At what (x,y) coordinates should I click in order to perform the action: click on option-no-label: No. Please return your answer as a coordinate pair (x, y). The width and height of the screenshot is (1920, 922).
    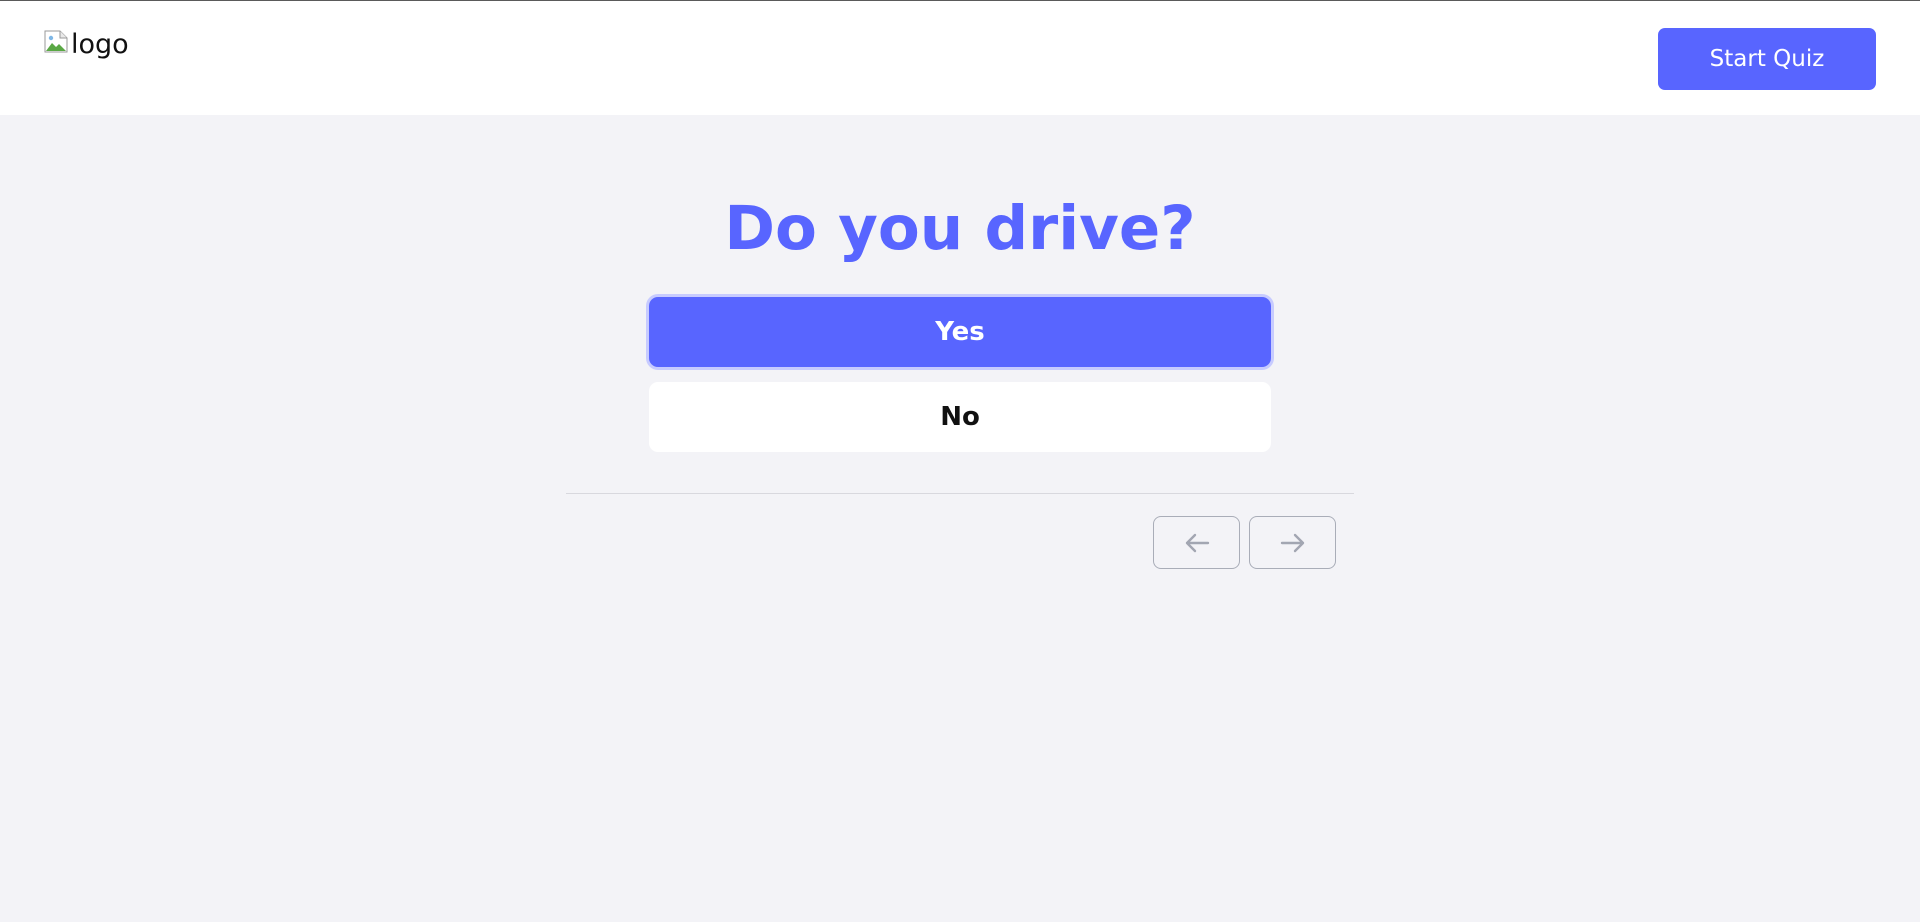
    Looking at the image, I should click on (960, 417).